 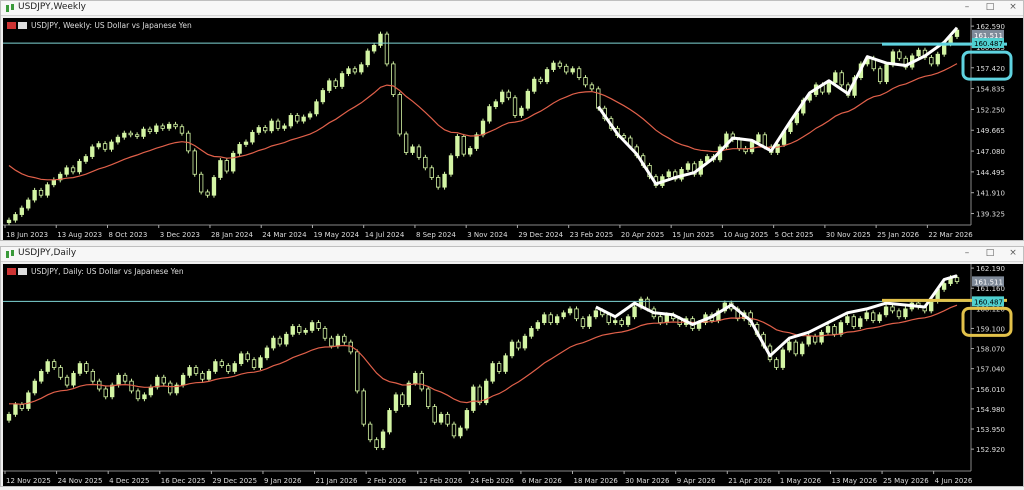 What do you see at coordinates (745, 235) in the screenshot?
I see `x-tick-label: 10 Aug 2025` at bounding box center [745, 235].